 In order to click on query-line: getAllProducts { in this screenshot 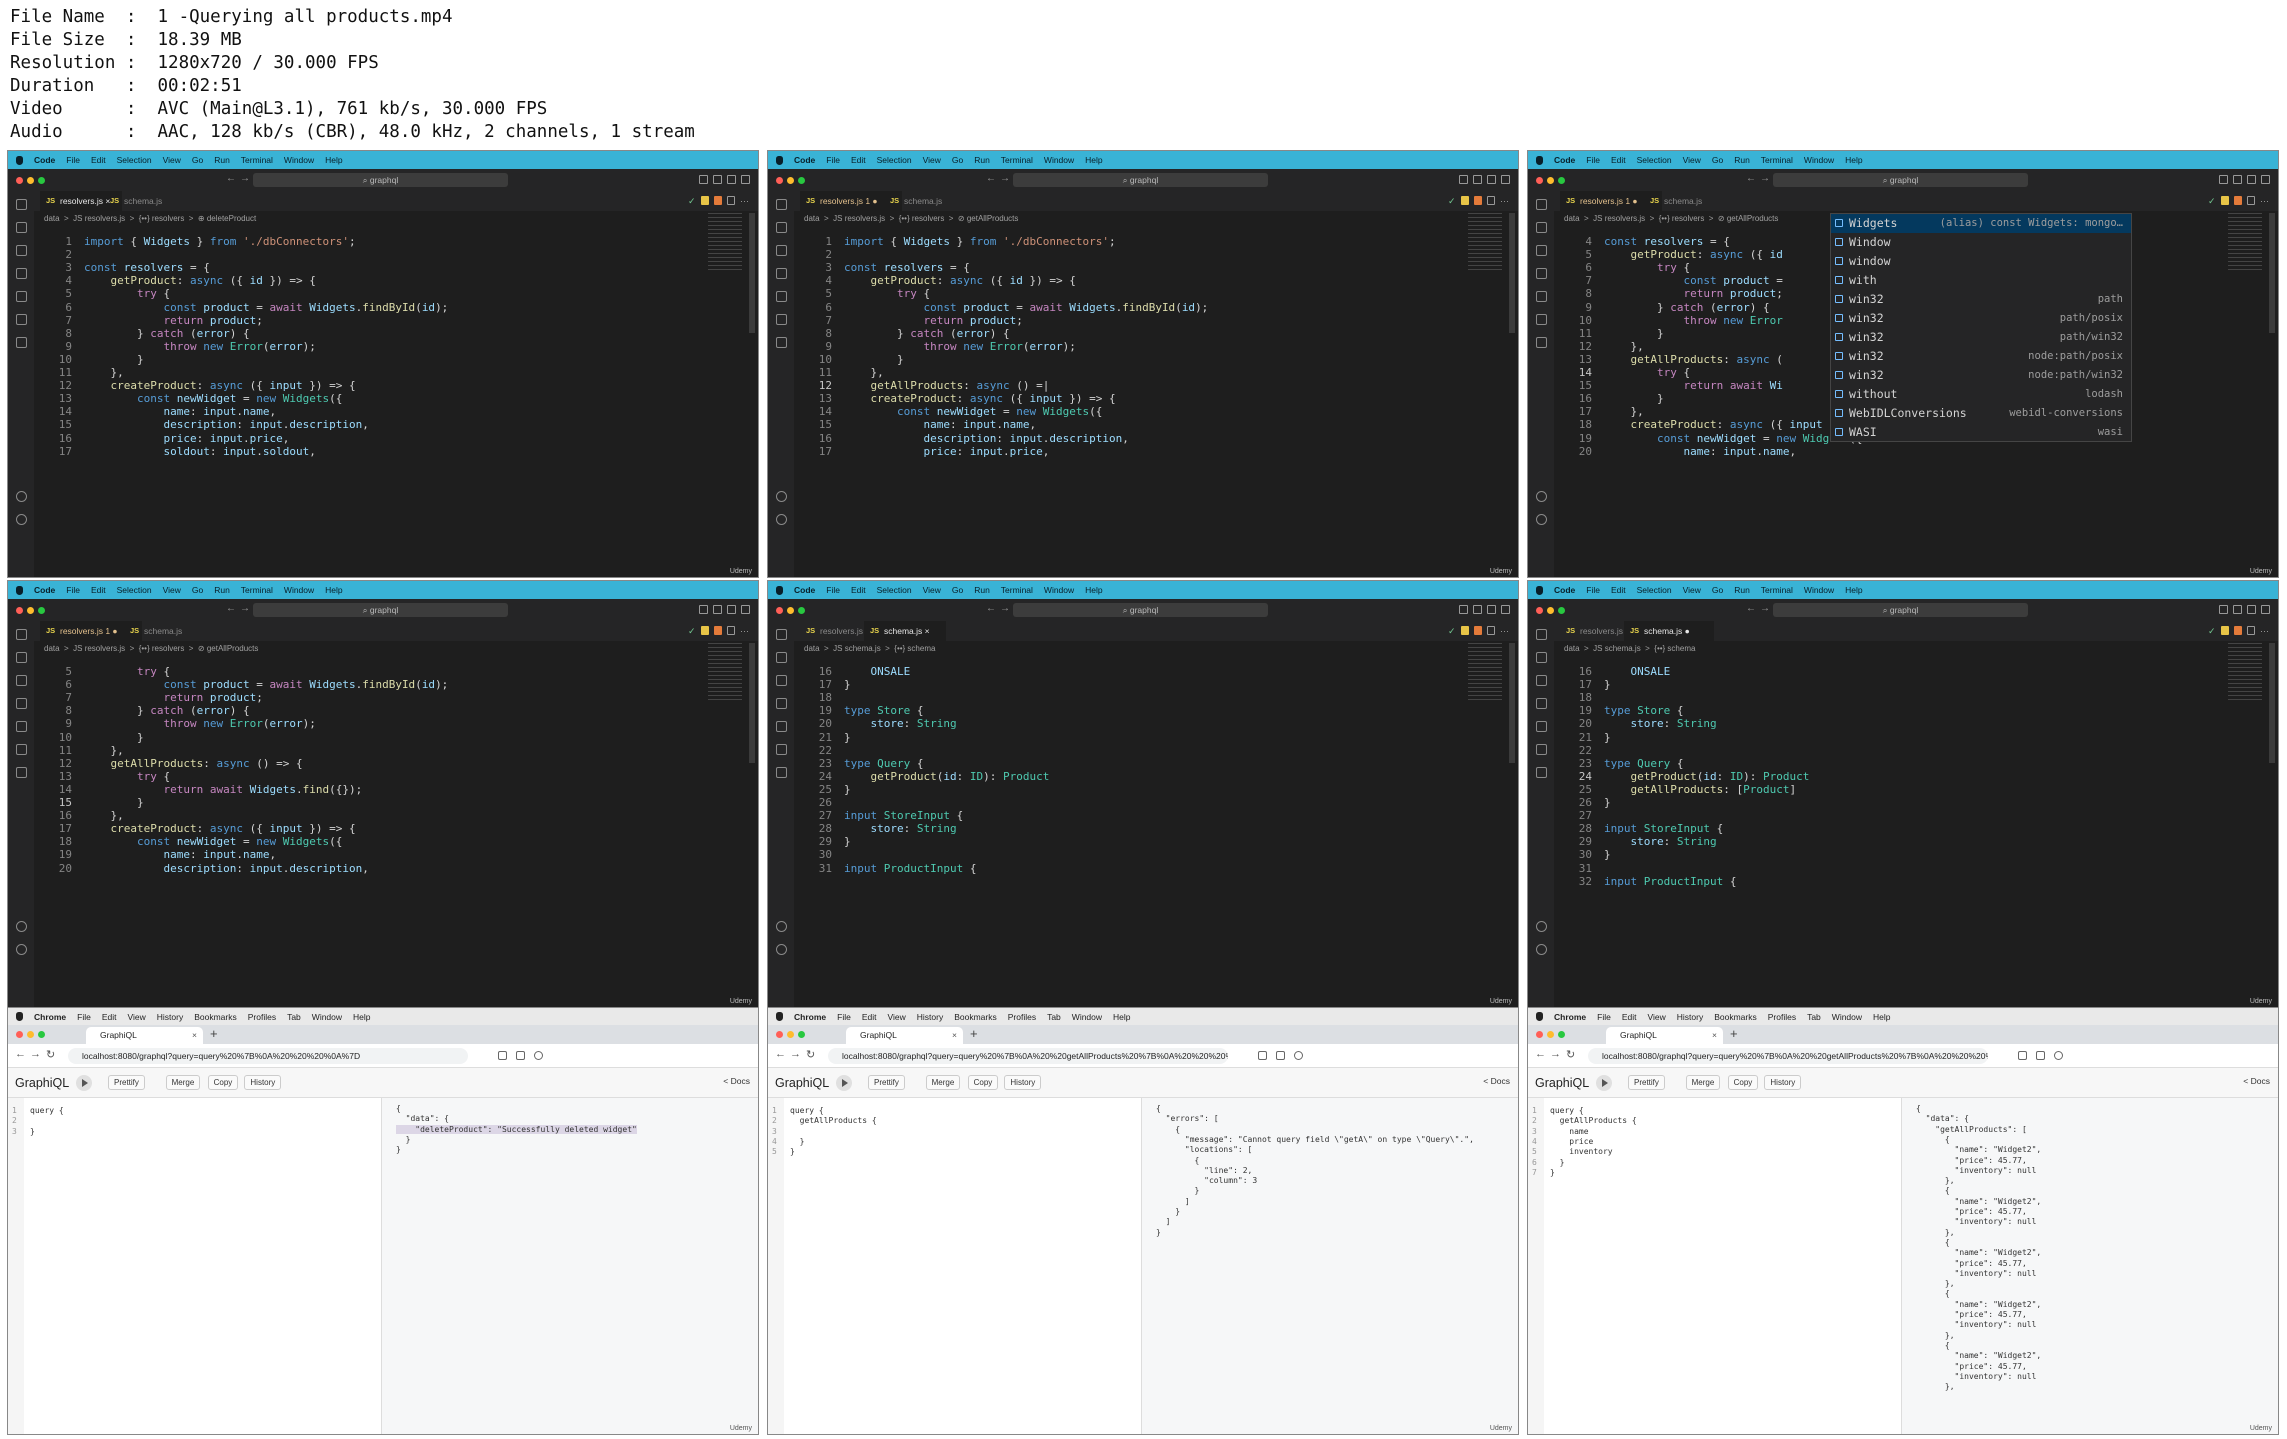, I will do `click(1593, 1120)`.